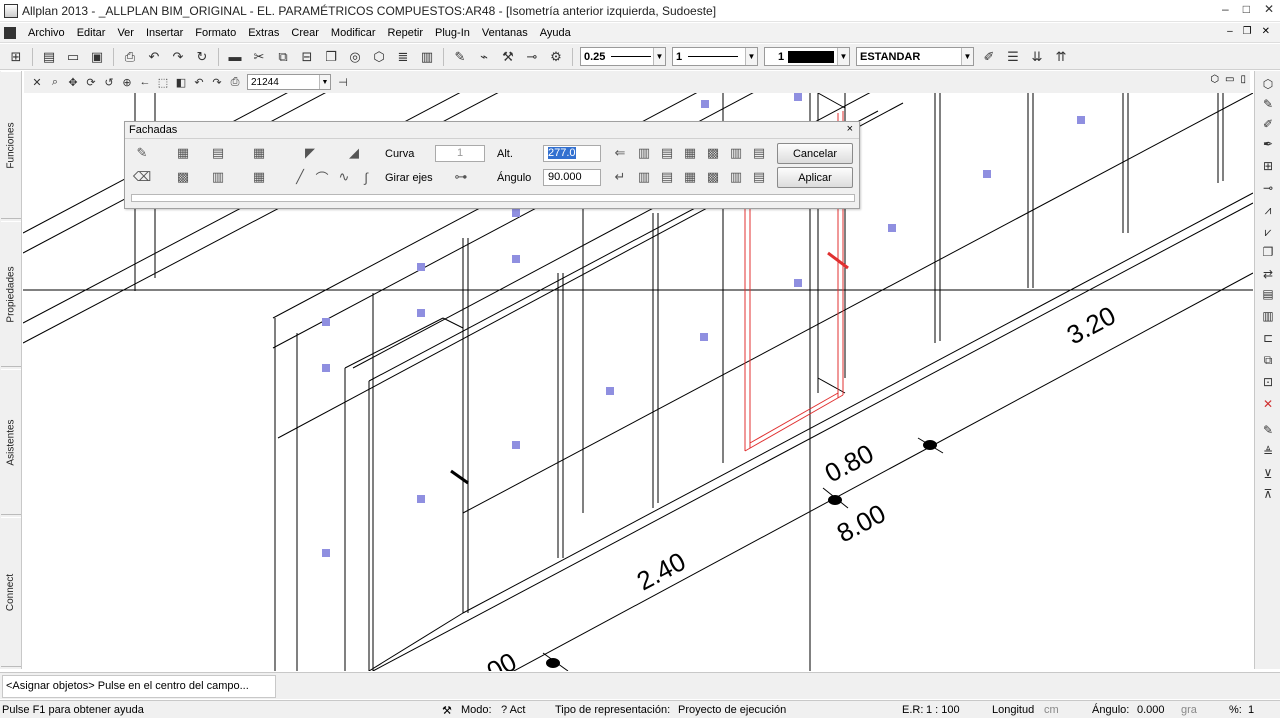  I want to click on image-icon: ▣, so click(97, 57).